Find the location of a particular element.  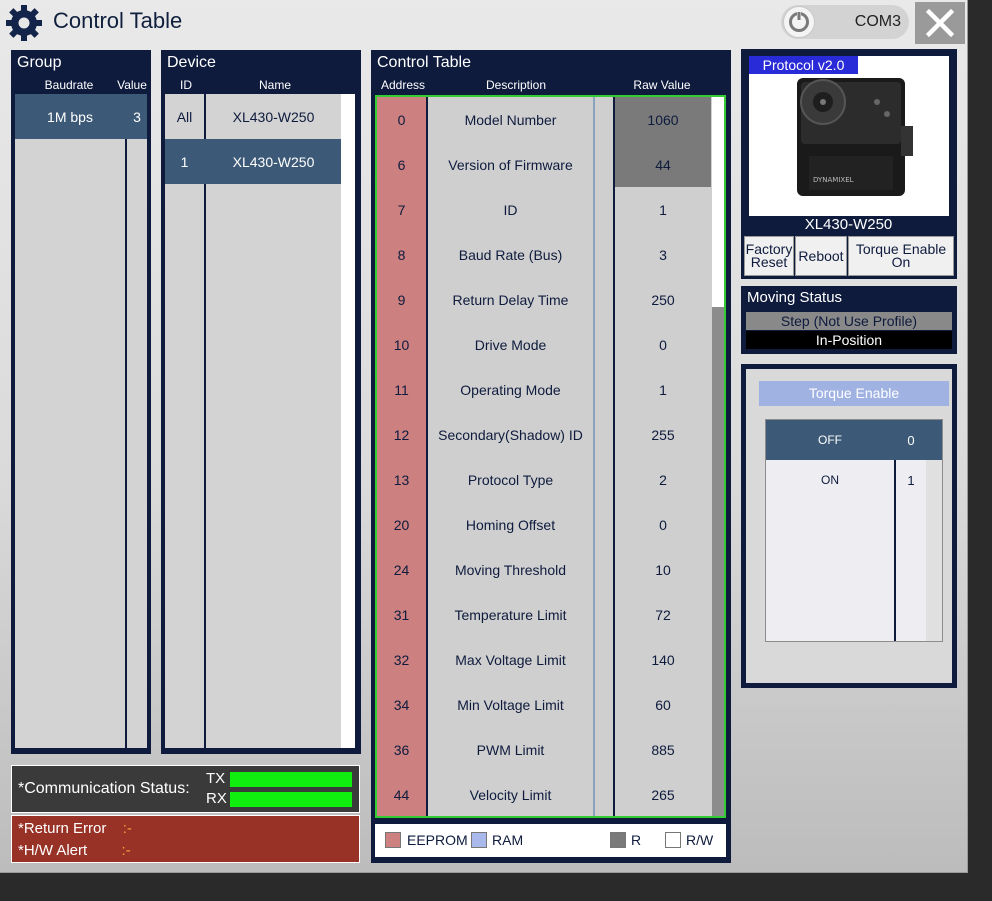

control-table-row: 32 Max Voltage Limit 140 is located at coordinates (544, 659).